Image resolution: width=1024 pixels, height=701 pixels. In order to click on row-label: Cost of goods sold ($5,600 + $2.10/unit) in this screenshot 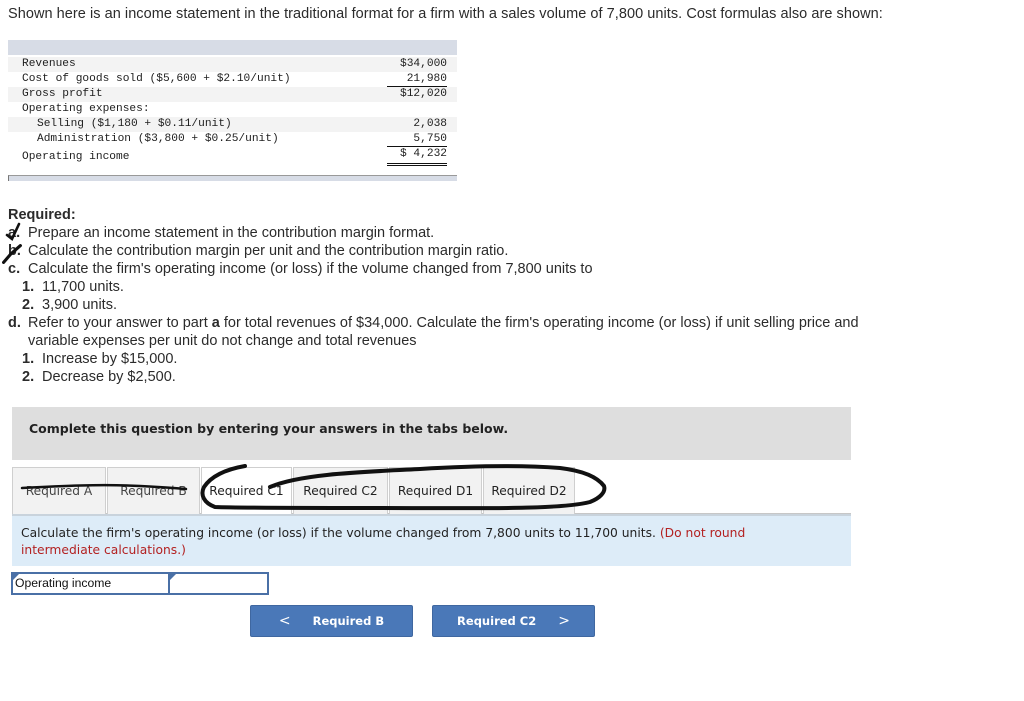, I will do `click(156, 79)`.